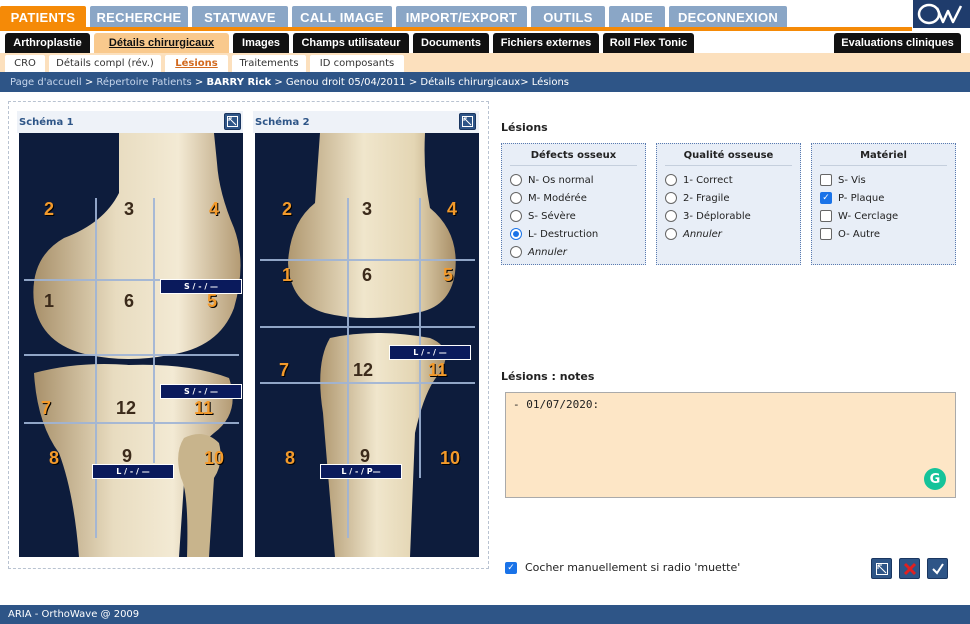  Describe the element at coordinates (548, 376) in the screenshot. I see `notes-title: Lésions : notes` at that location.